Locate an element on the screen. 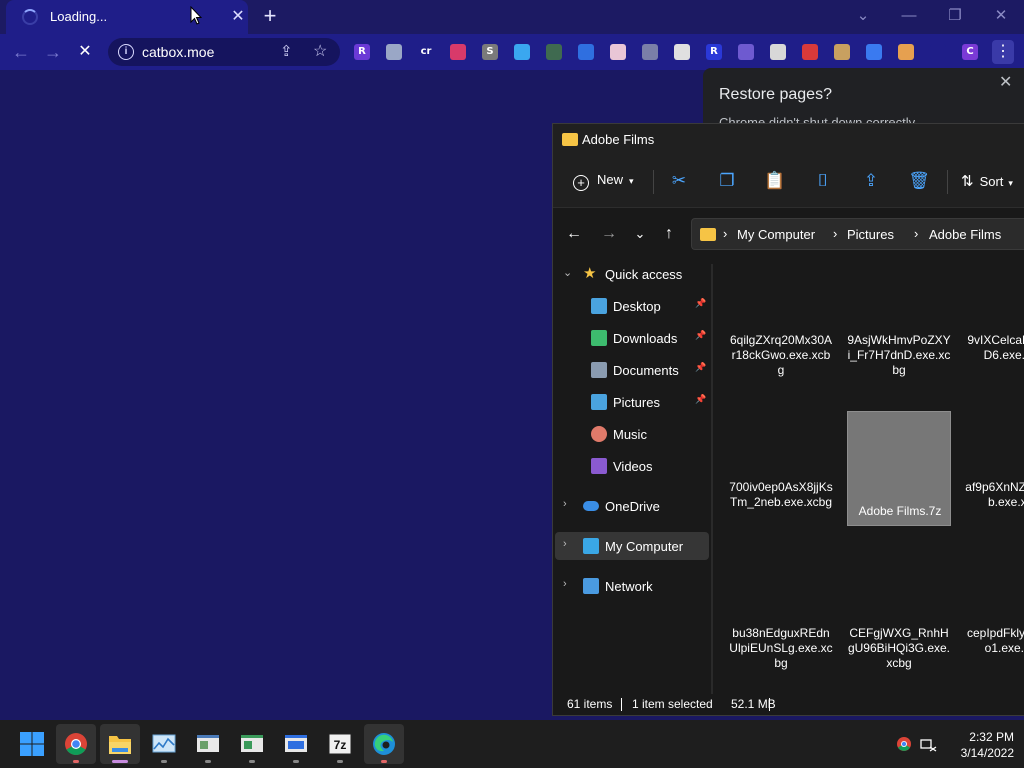 The image size is (1024, 768). extension-s-gray-icon: S is located at coordinates (490, 52).